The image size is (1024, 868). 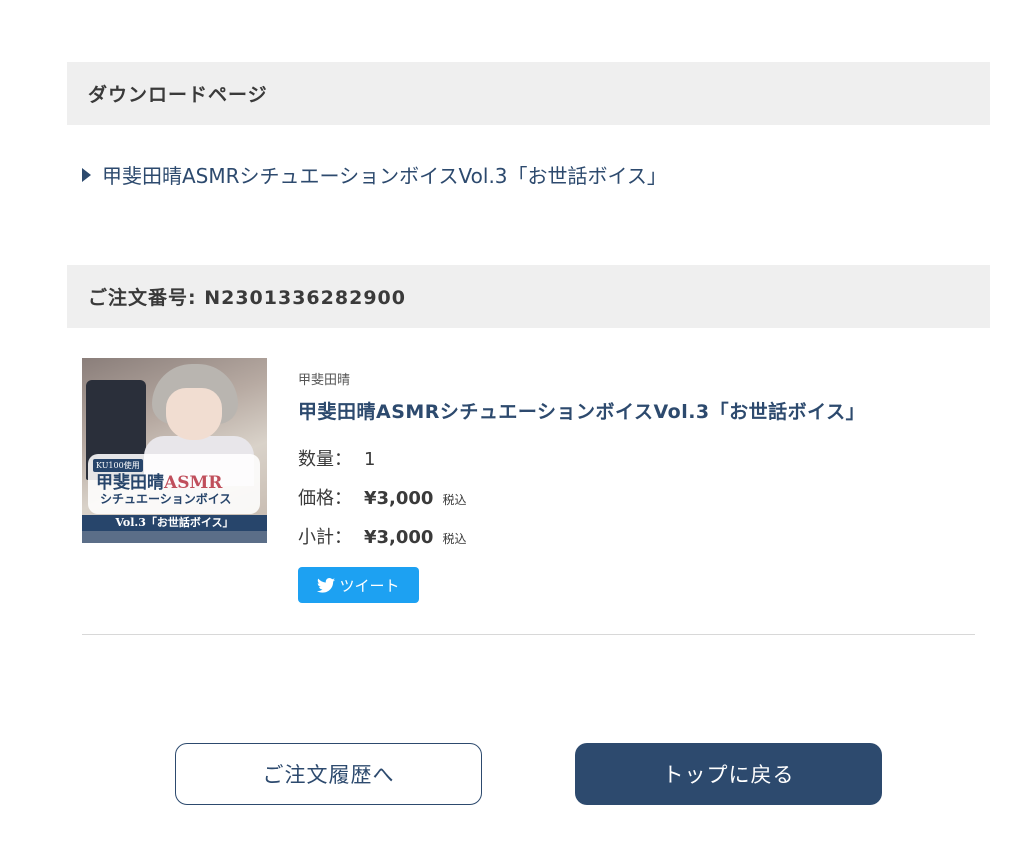 What do you see at coordinates (325, 459) in the screenshot?
I see `quantity-label: 数量：` at bounding box center [325, 459].